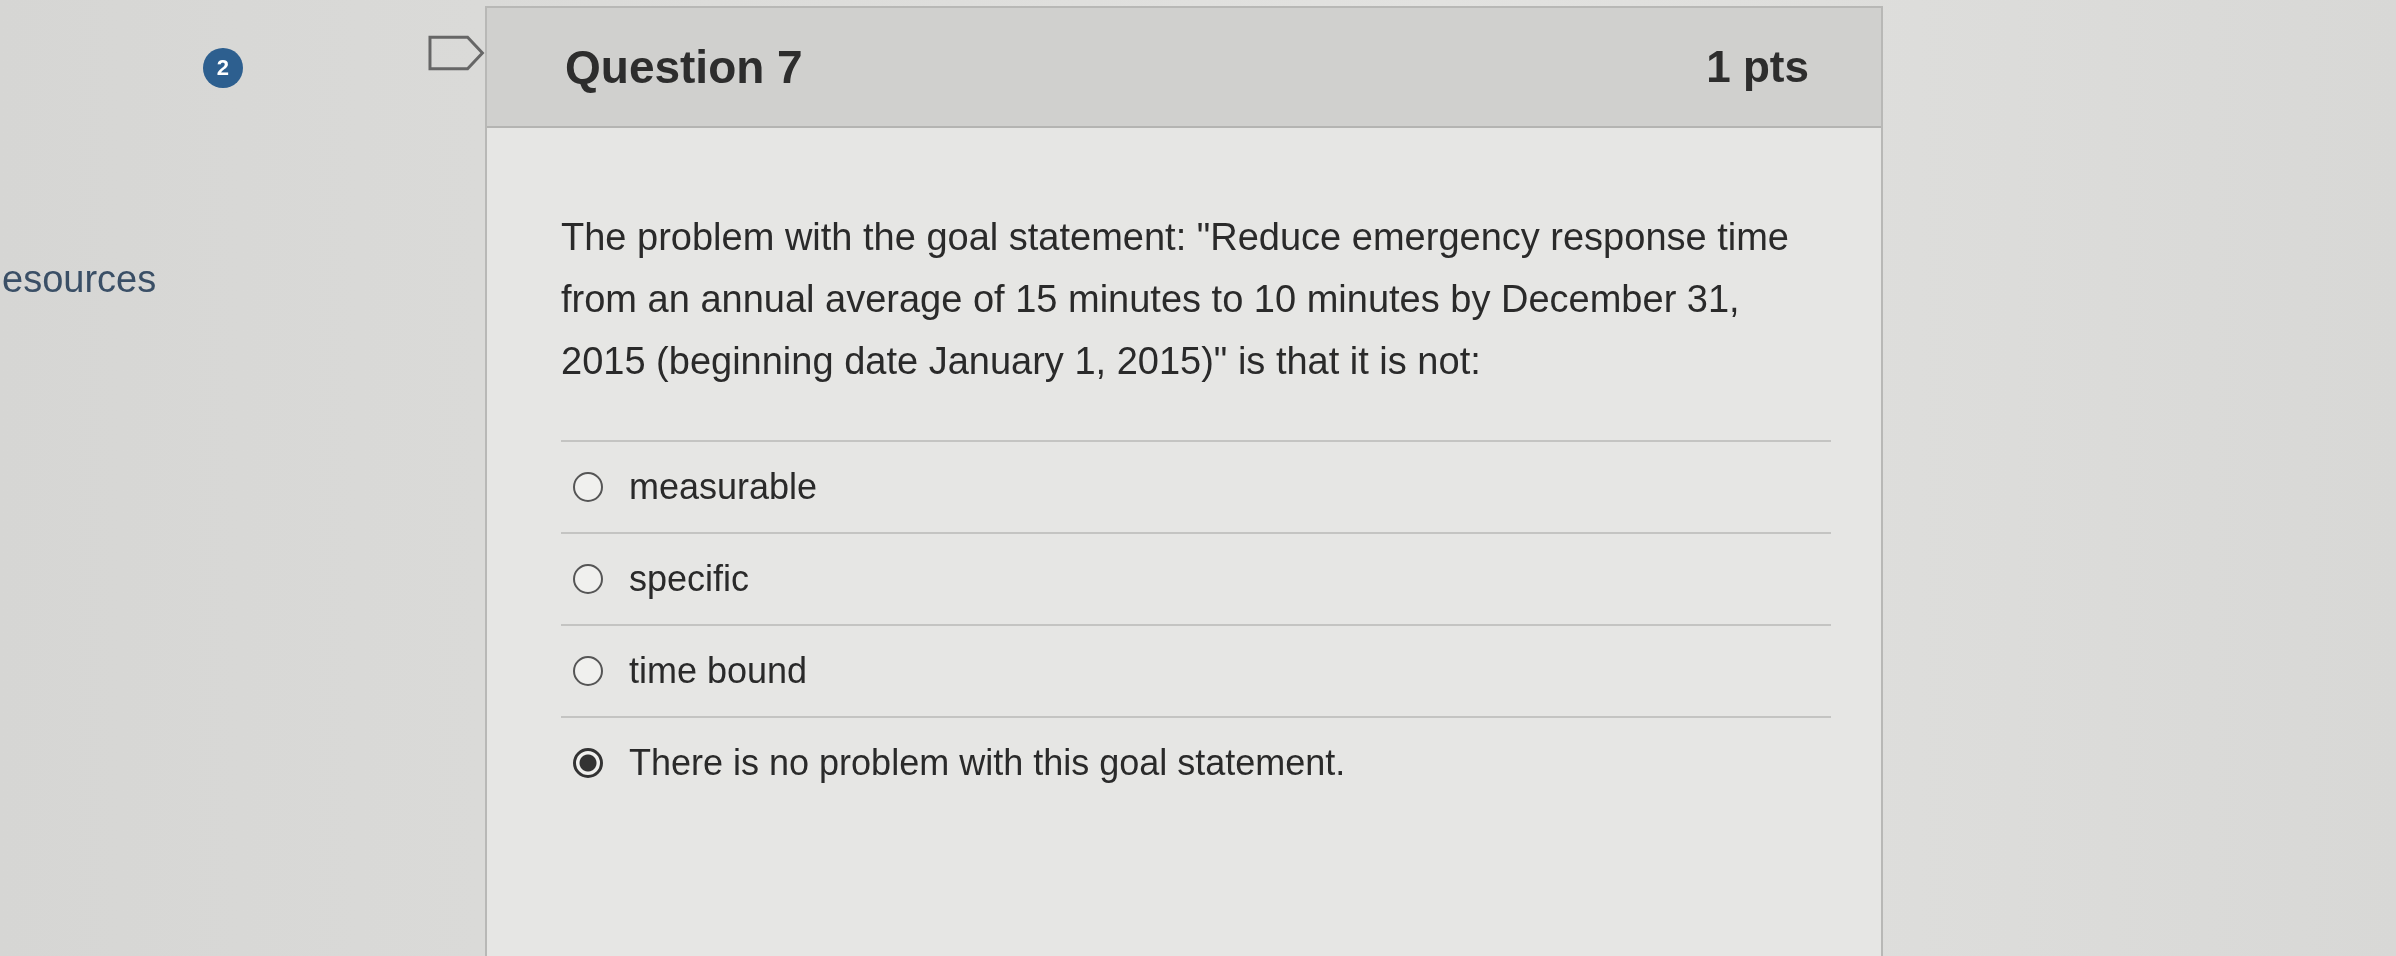  What do you see at coordinates (723, 487) in the screenshot?
I see `answer-label: measurable` at bounding box center [723, 487].